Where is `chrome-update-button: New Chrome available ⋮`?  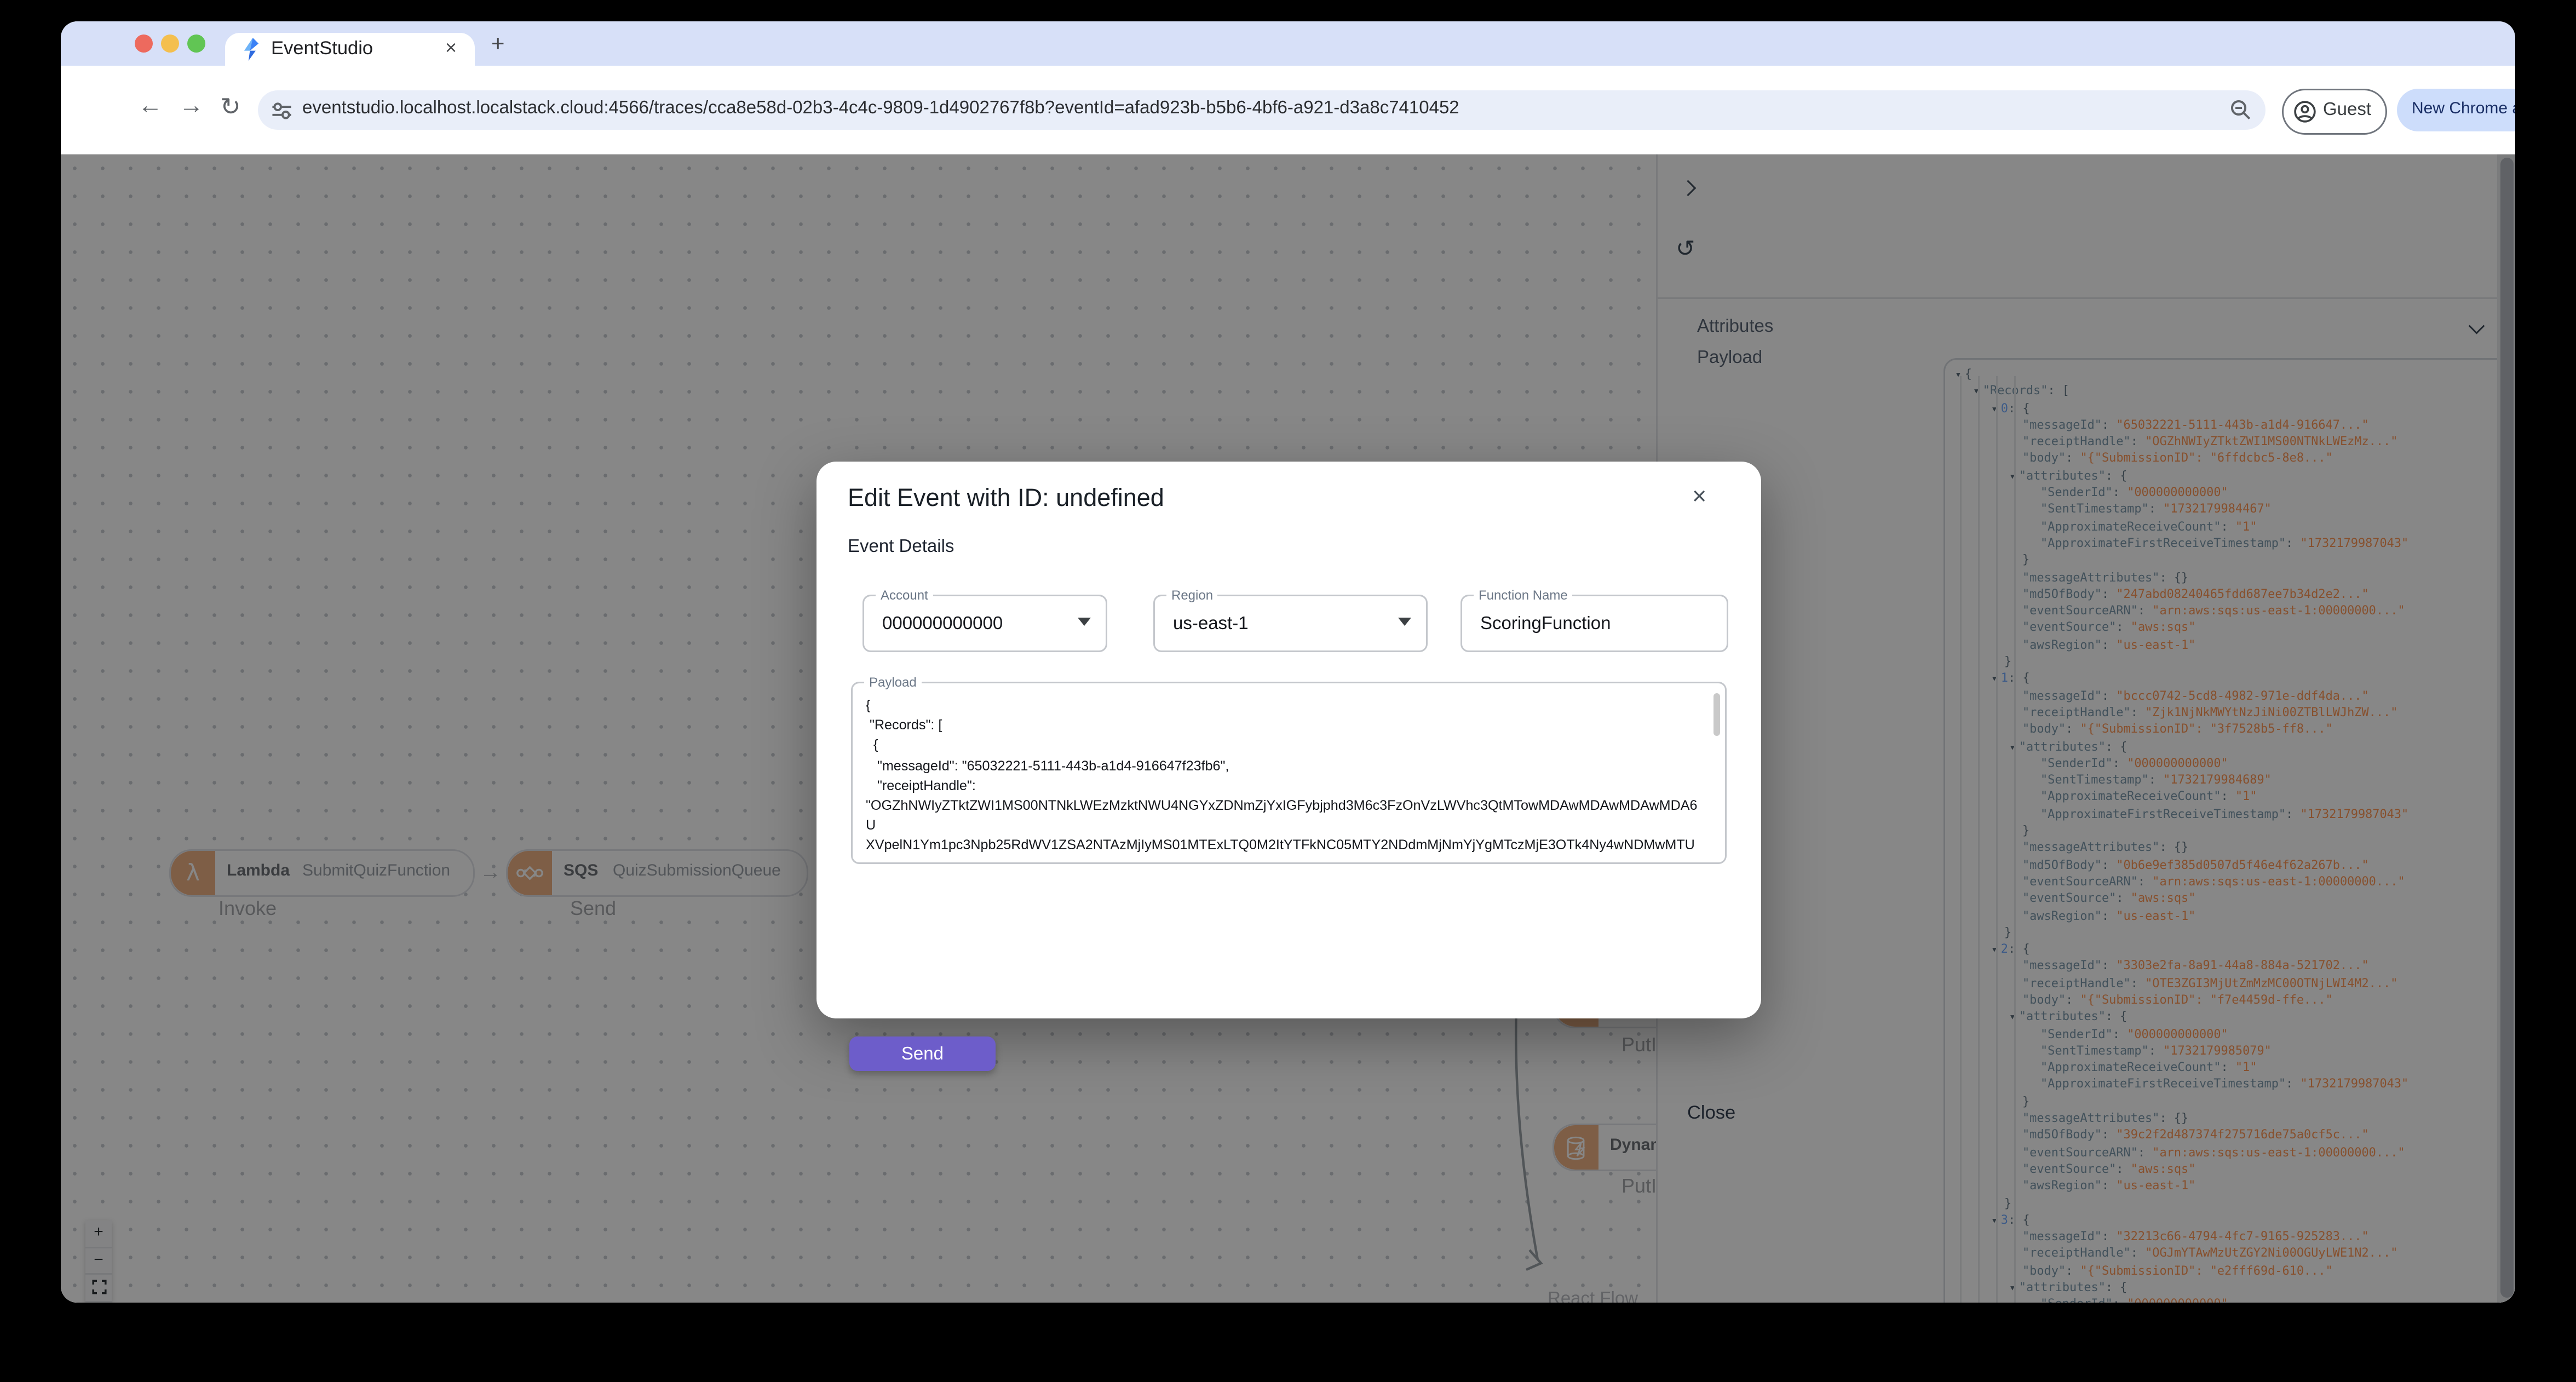 chrome-update-button: New Chrome available ⋮ is located at coordinates (2456, 110).